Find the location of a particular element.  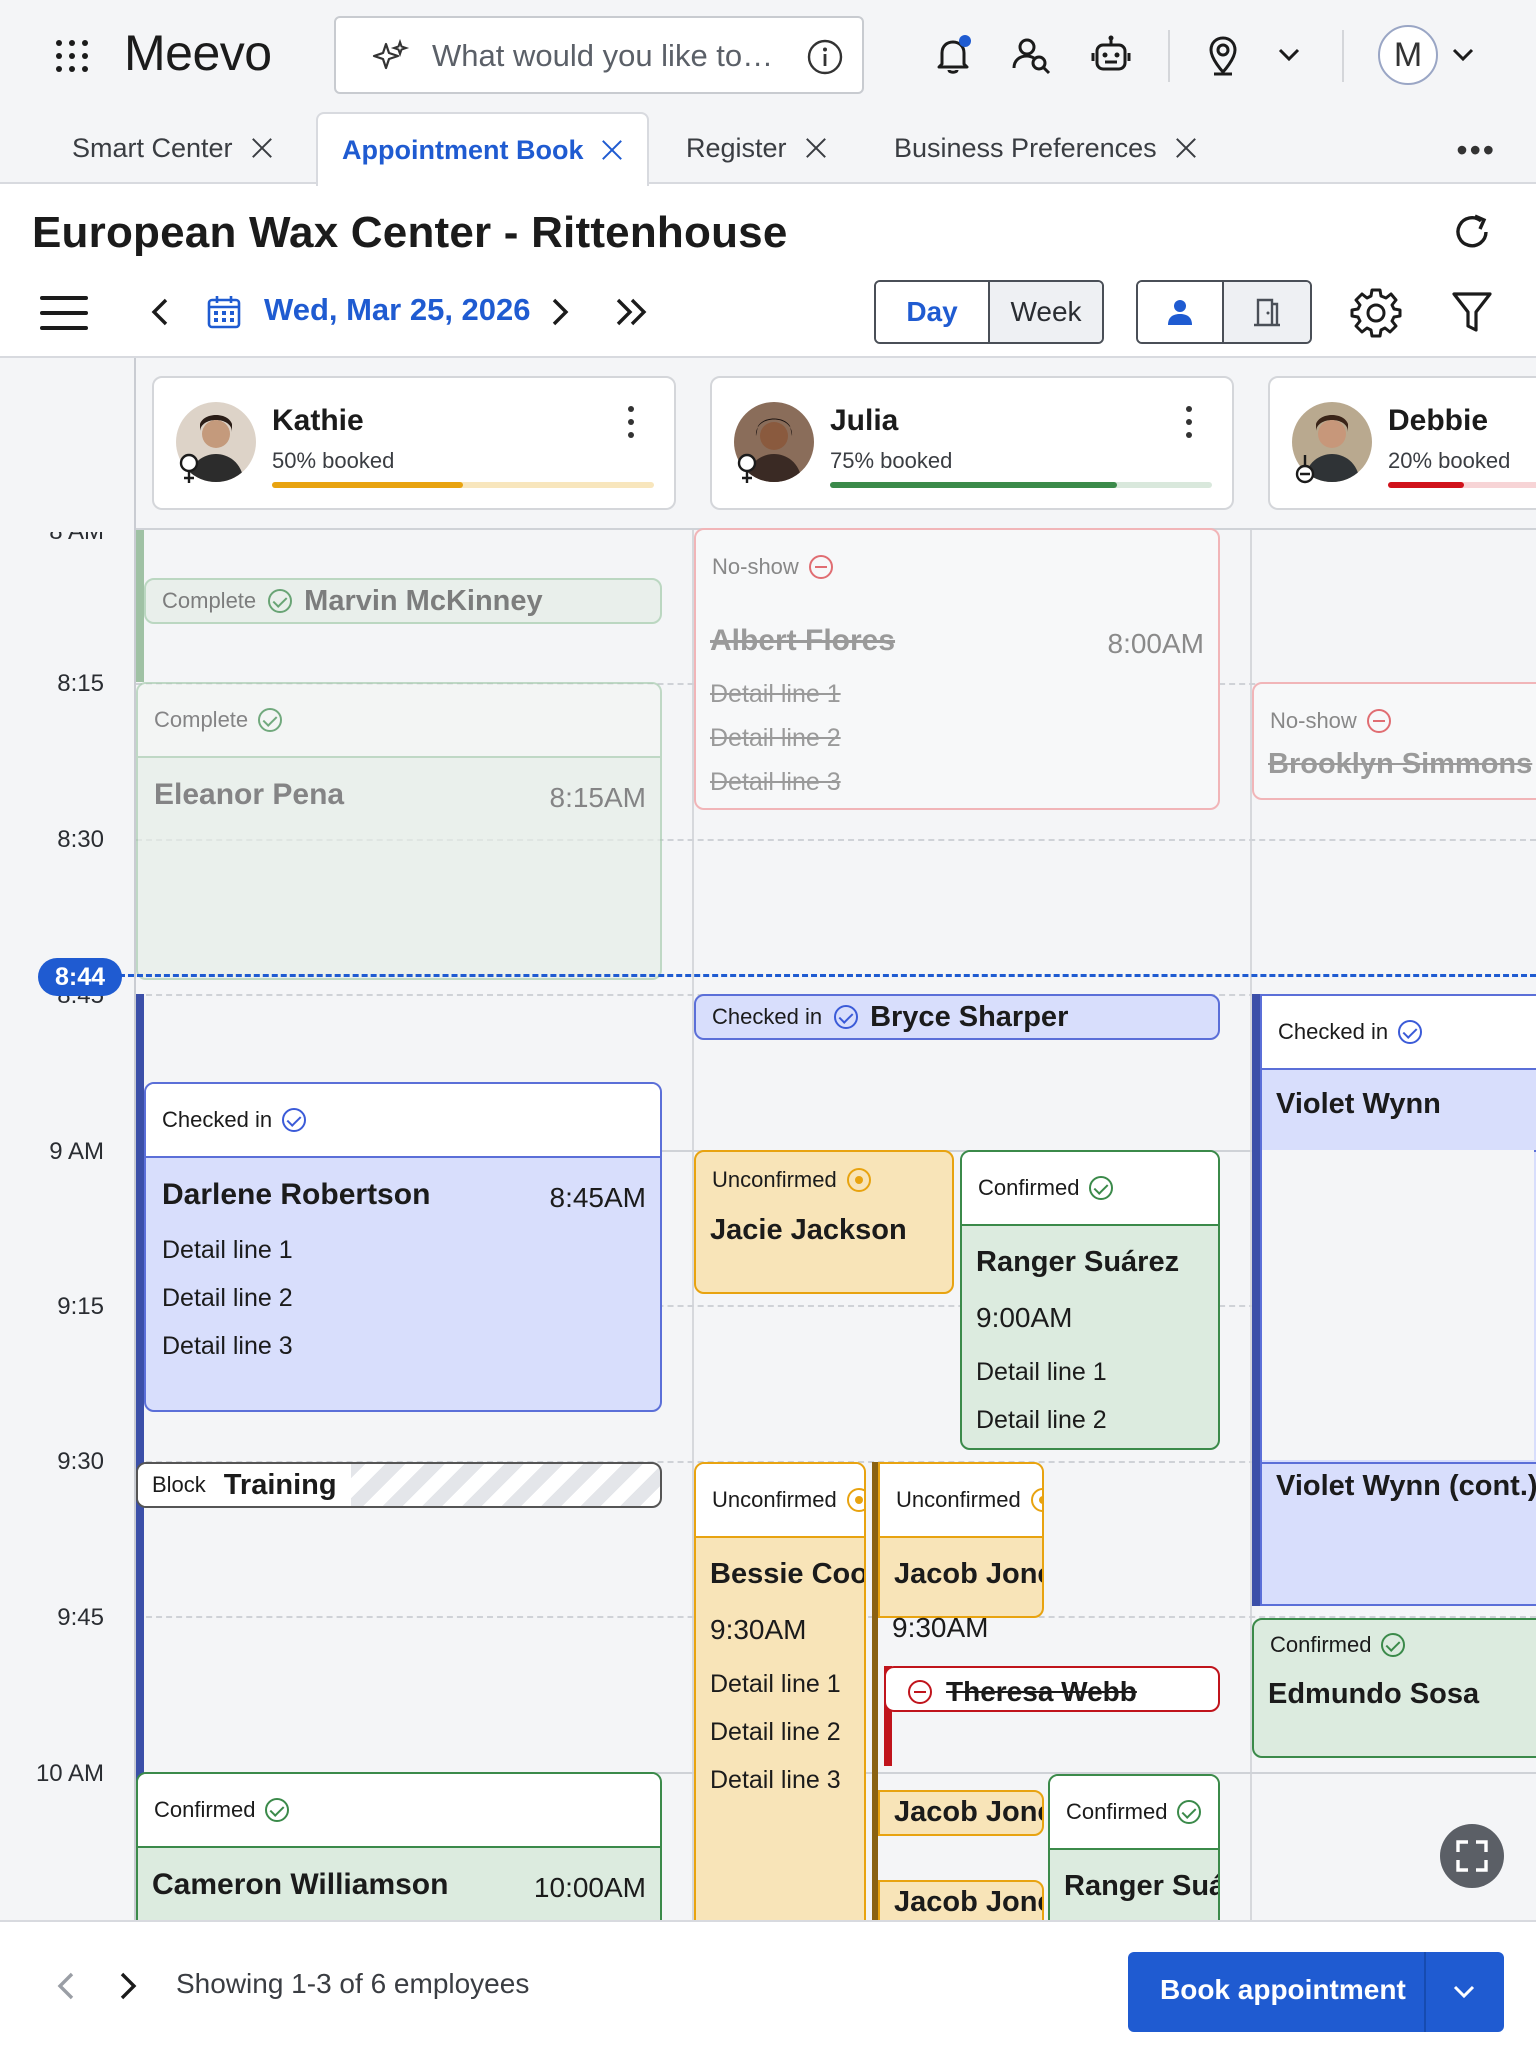

tab-register: Register is located at coordinates (756, 148).